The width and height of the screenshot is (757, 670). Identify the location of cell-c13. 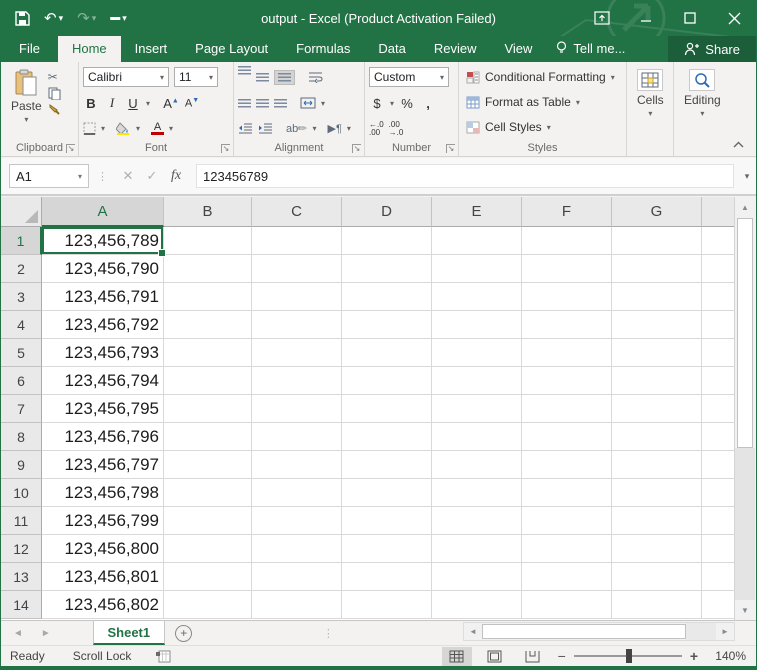
(297, 577).